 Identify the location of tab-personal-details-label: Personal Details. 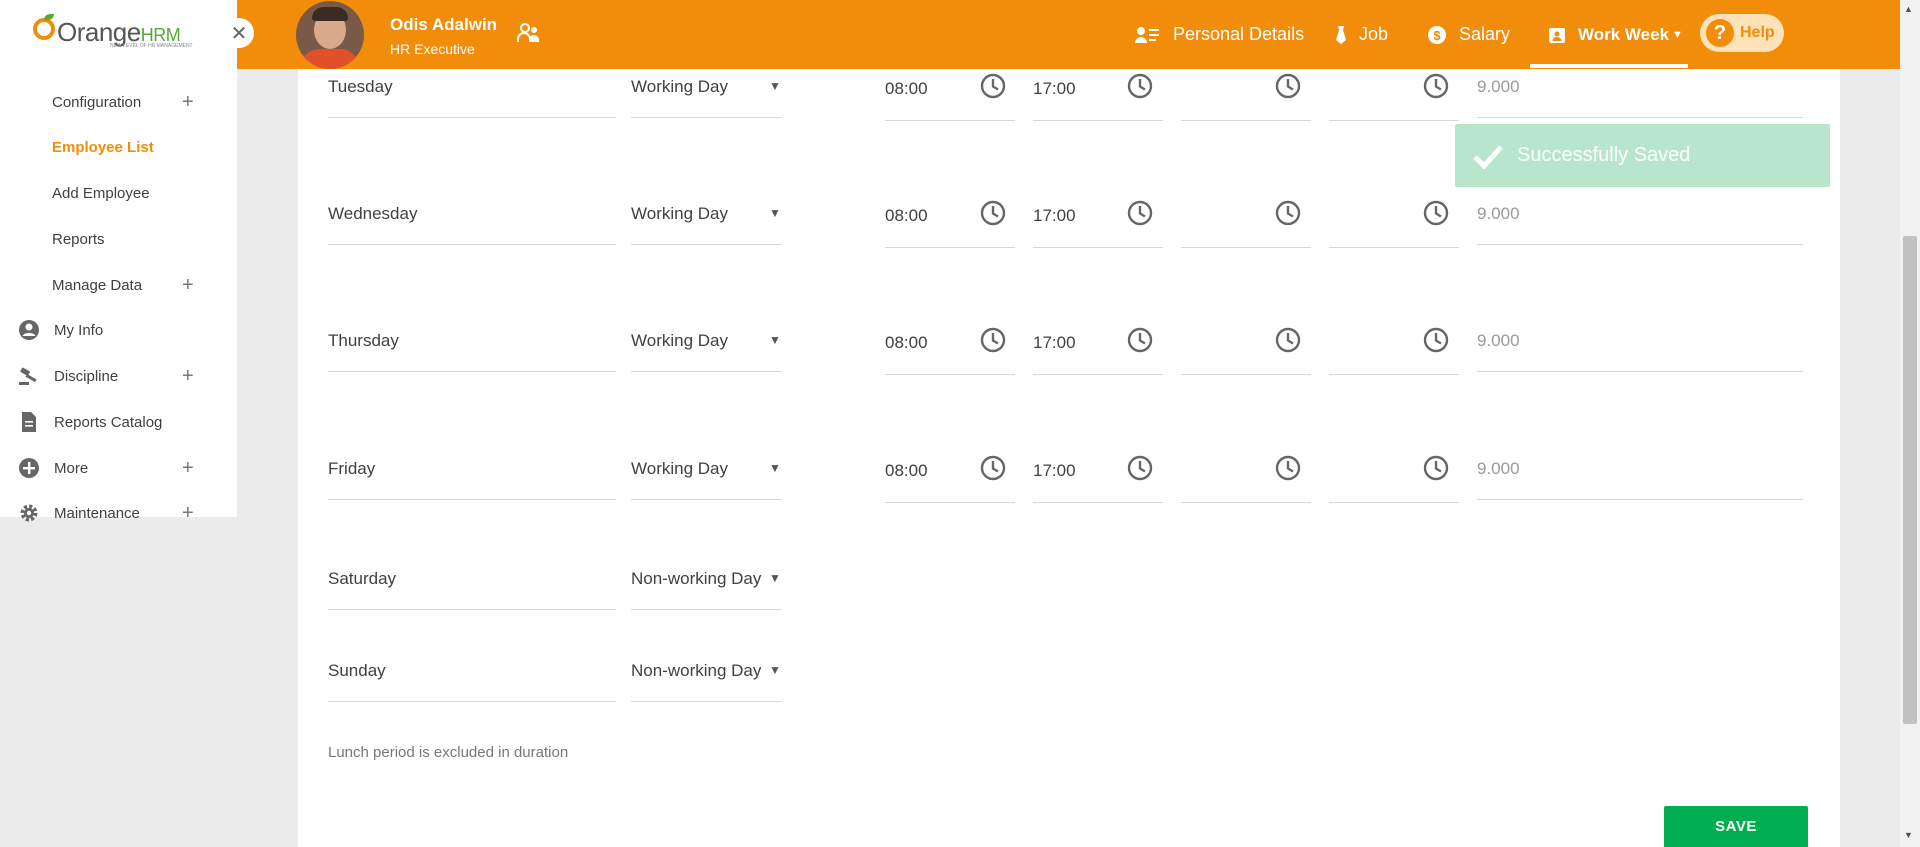
(1239, 34).